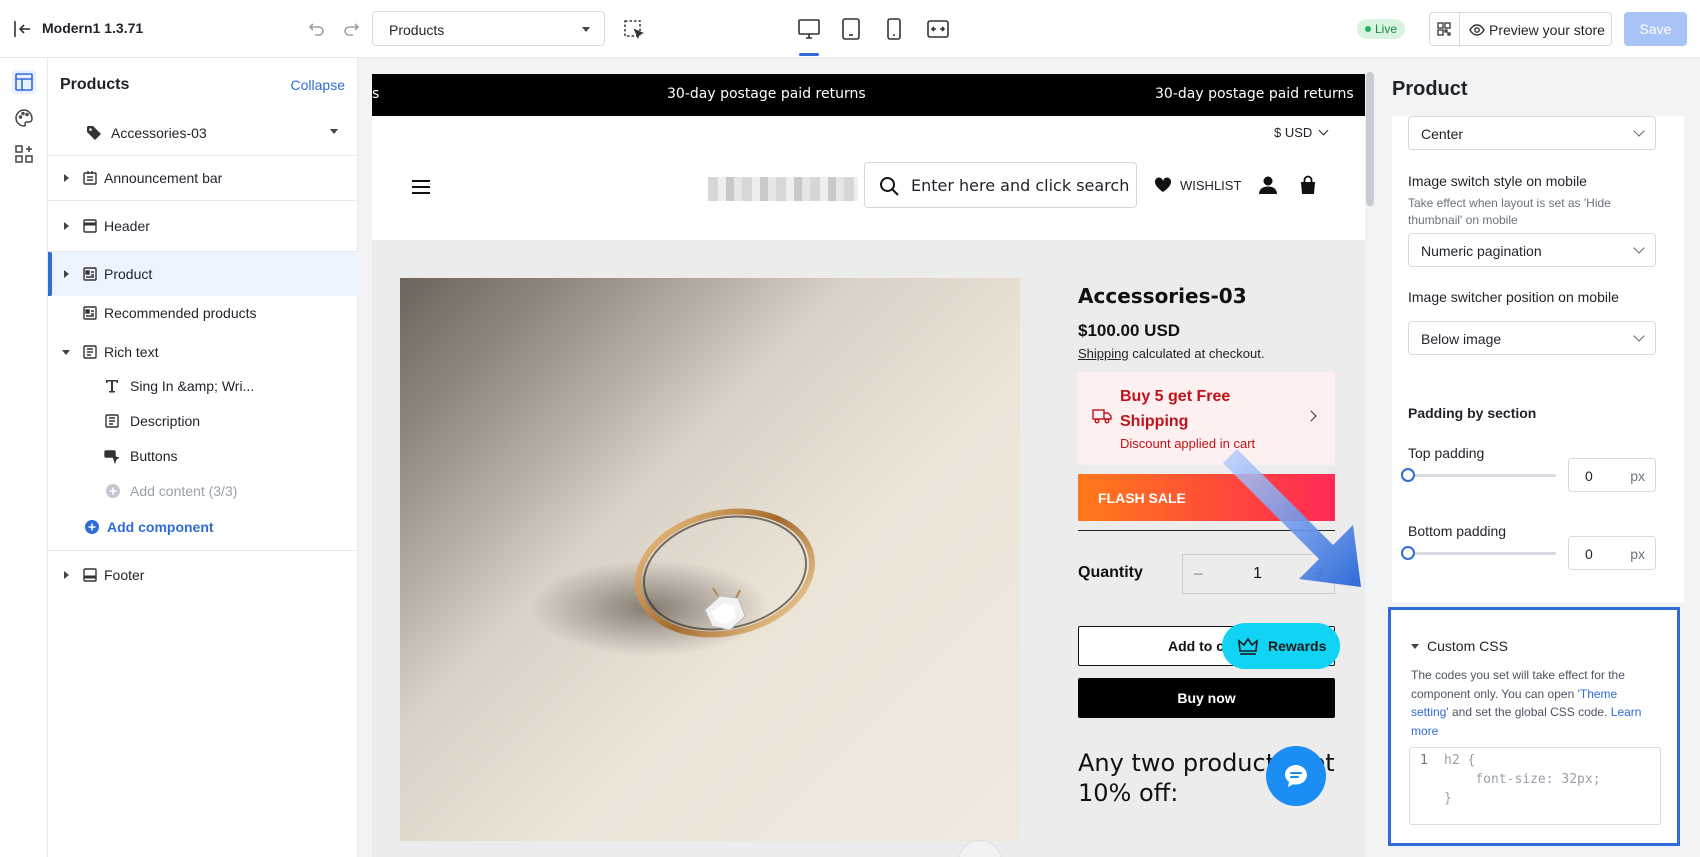  Describe the element at coordinates (1535, 786) in the screenshot. I see `css-code-editor: 1 h2 { font-size: 32px; }` at that location.